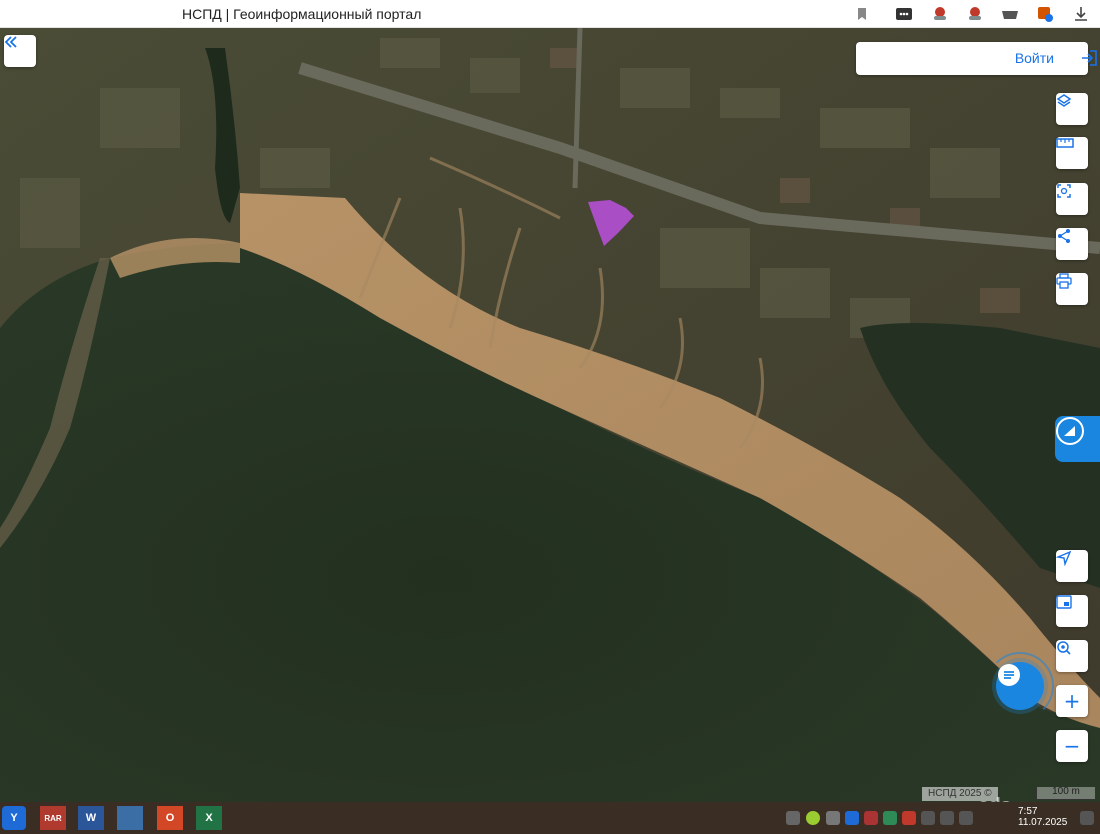  Describe the element at coordinates (940, 14) in the screenshot. I see `profile-icon` at that location.